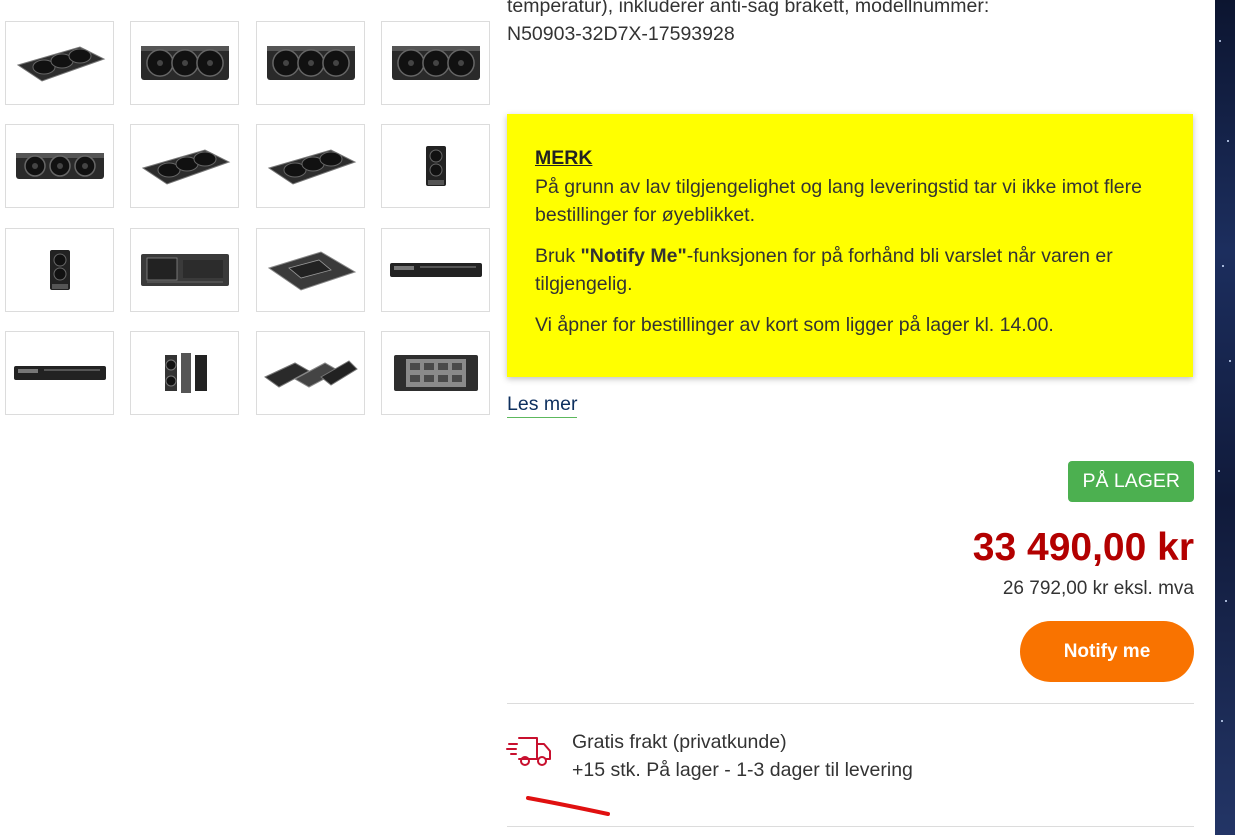 This screenshot has height=835, width=1235. I want to click on delivery-truck-icon, so click(528, 751).